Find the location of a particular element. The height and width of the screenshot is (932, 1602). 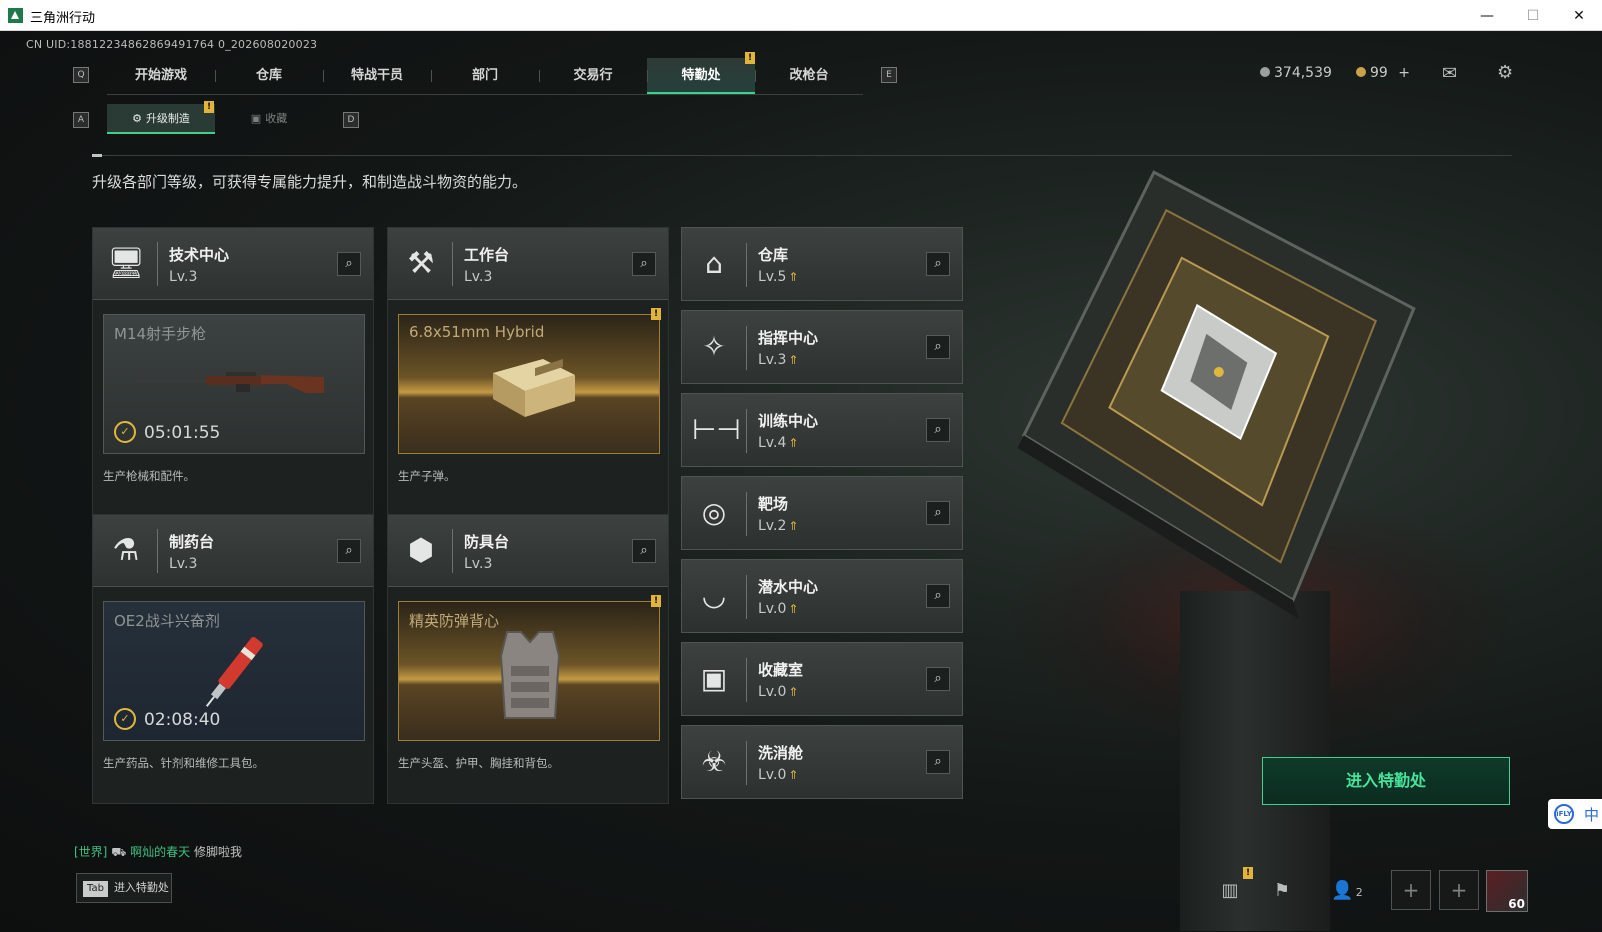

facility-level: Lv.0 ⇑ is located at coordinates (778, 609).